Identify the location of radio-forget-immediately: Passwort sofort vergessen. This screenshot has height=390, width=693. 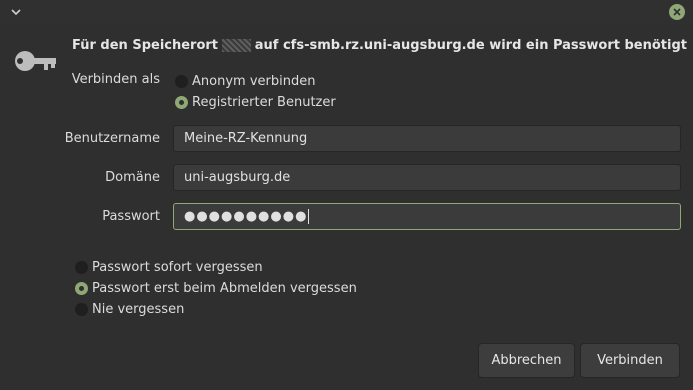
(169, 267).